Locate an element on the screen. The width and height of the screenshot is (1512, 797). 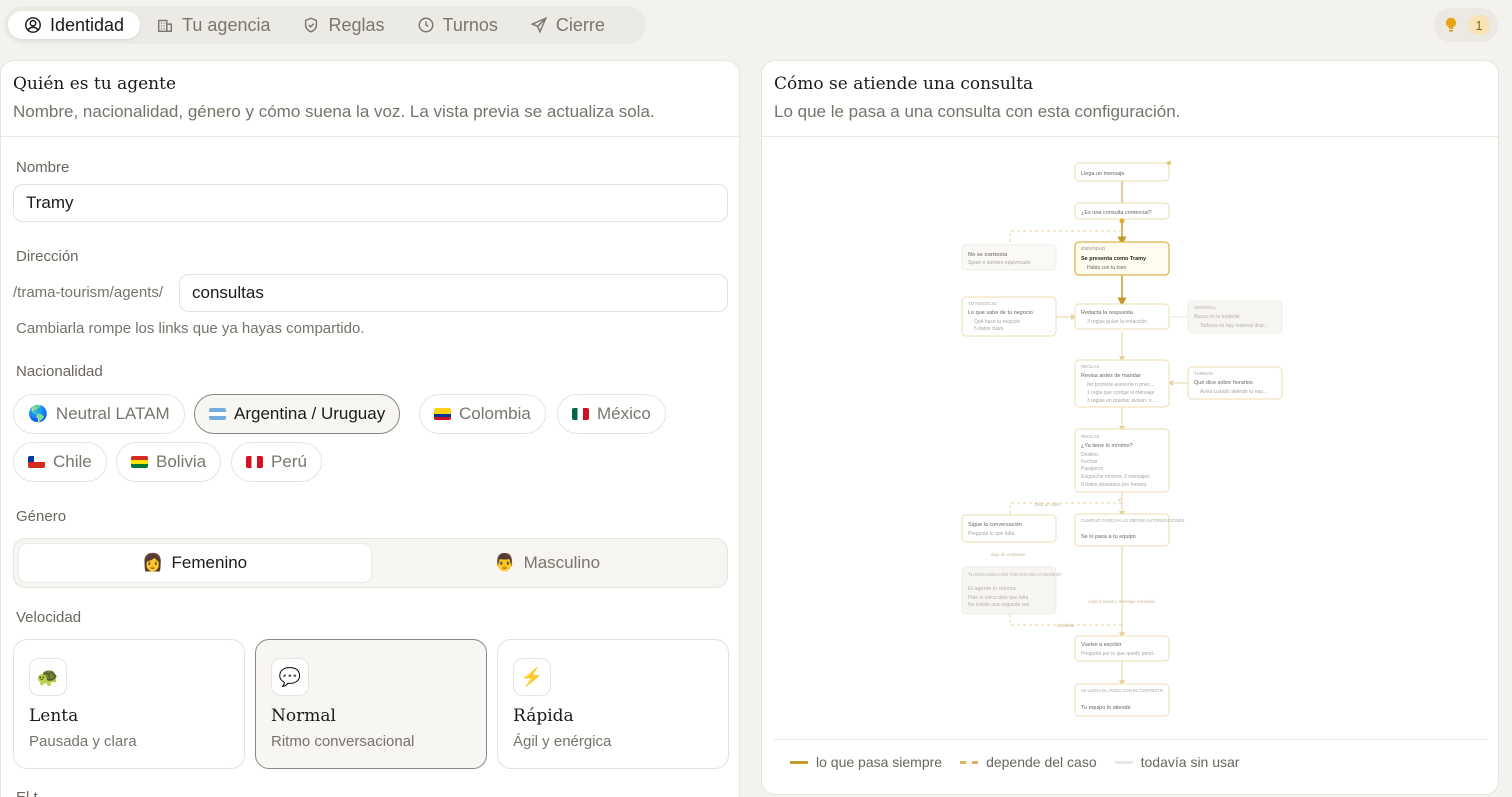
node-text: Busca en tu material is located at coordinates (1217, 317).